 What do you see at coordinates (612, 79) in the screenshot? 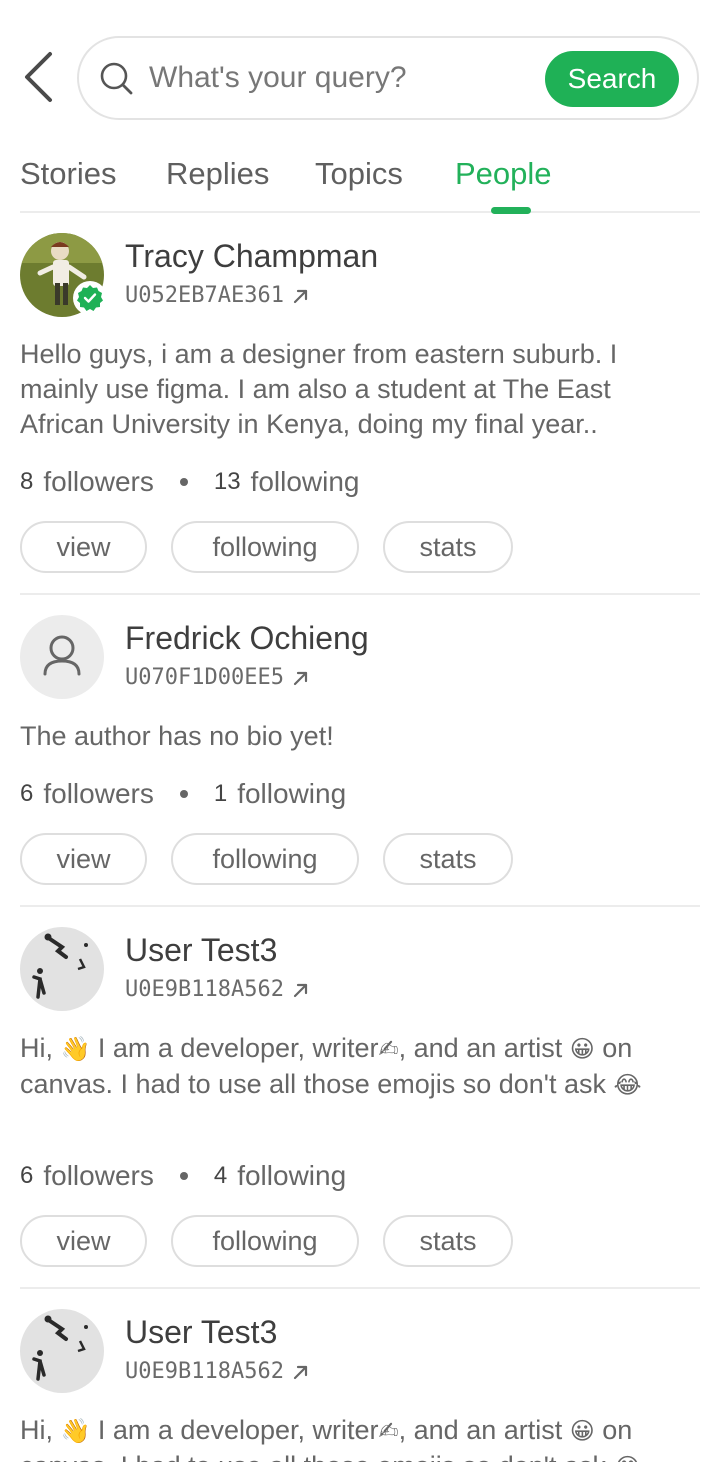
I see `search-button: Search` at bounding box center [612, 79].